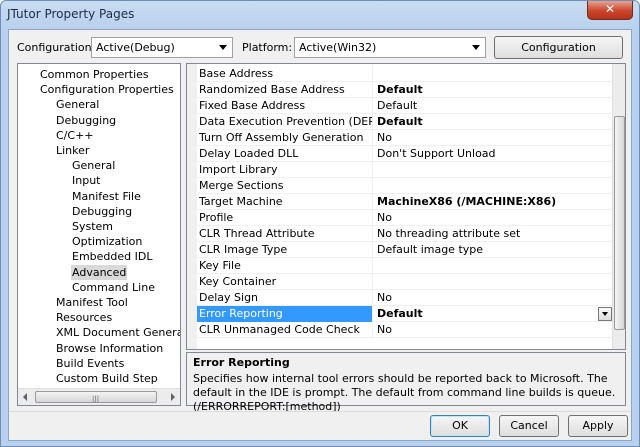  What do you see at coordinates (192, 206) in the screenshot?
I see `grid-gutter` at bounding box center [192, 206].